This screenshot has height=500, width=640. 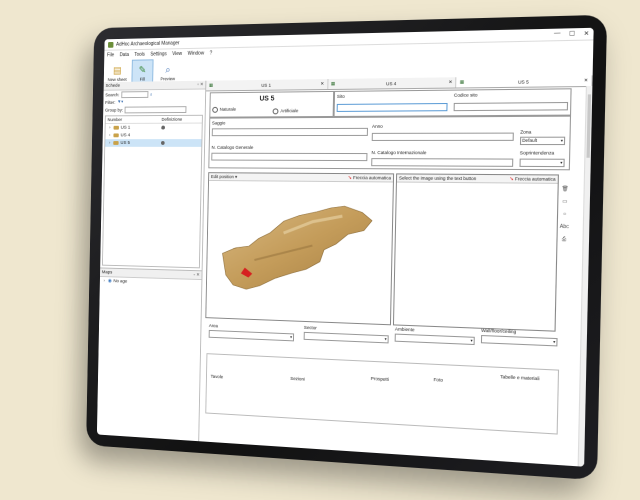 I want to click on preview-icon: ⌕, so click(x=168, y=70).